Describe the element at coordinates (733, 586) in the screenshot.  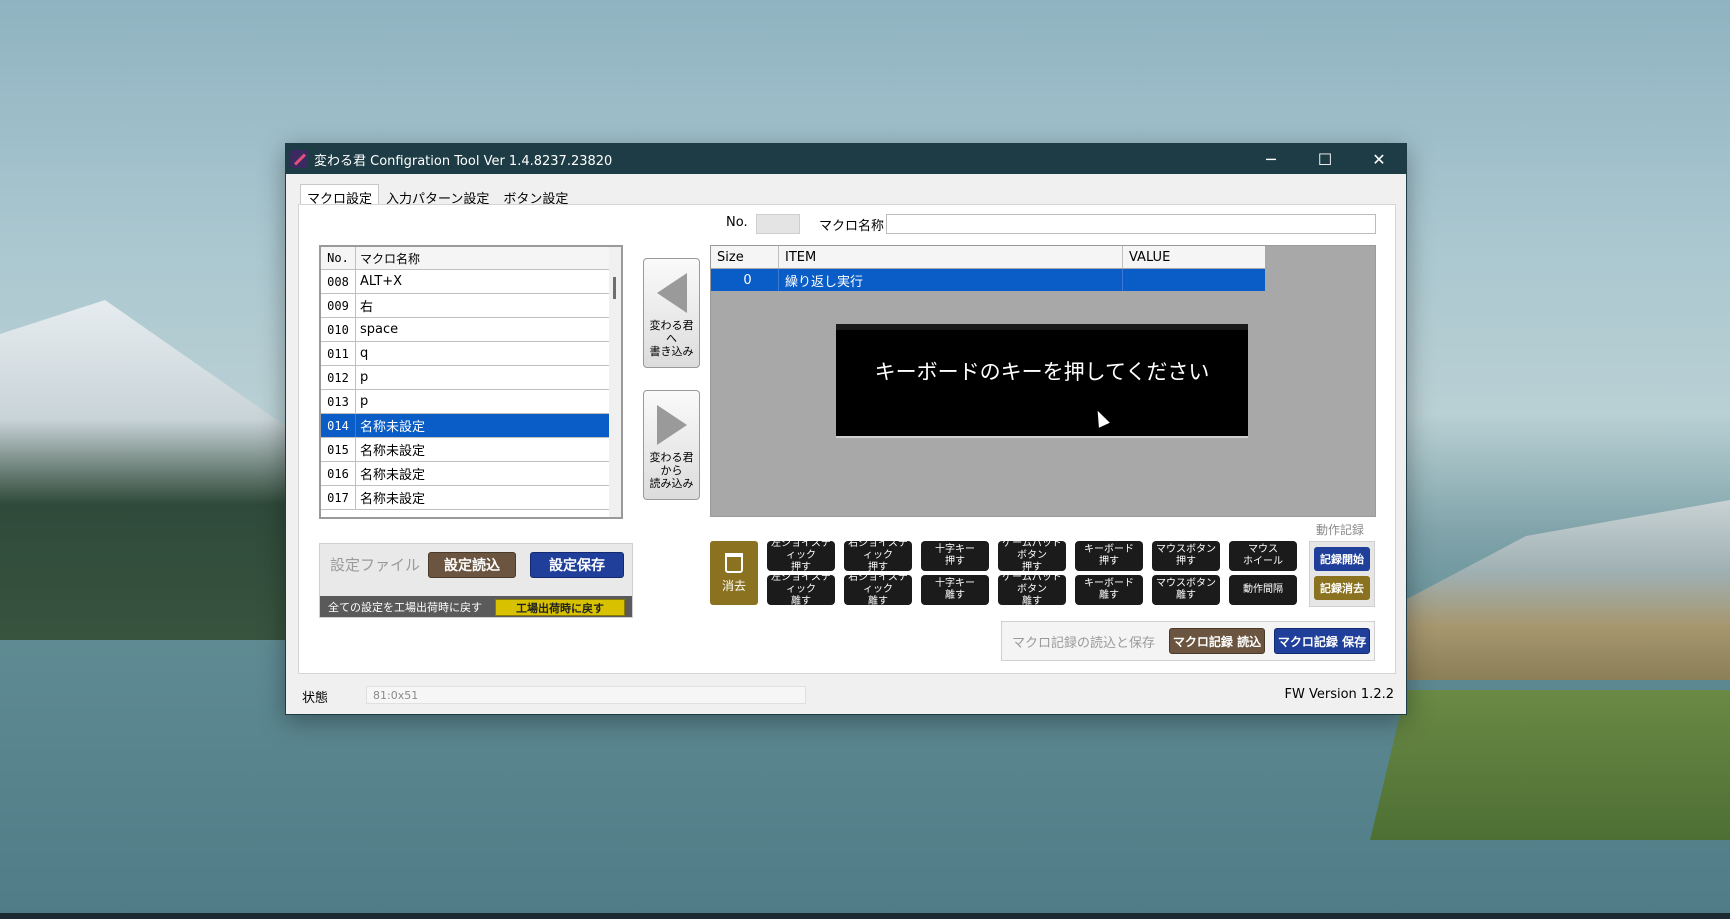
I see `delete-label: 消去` at that location.